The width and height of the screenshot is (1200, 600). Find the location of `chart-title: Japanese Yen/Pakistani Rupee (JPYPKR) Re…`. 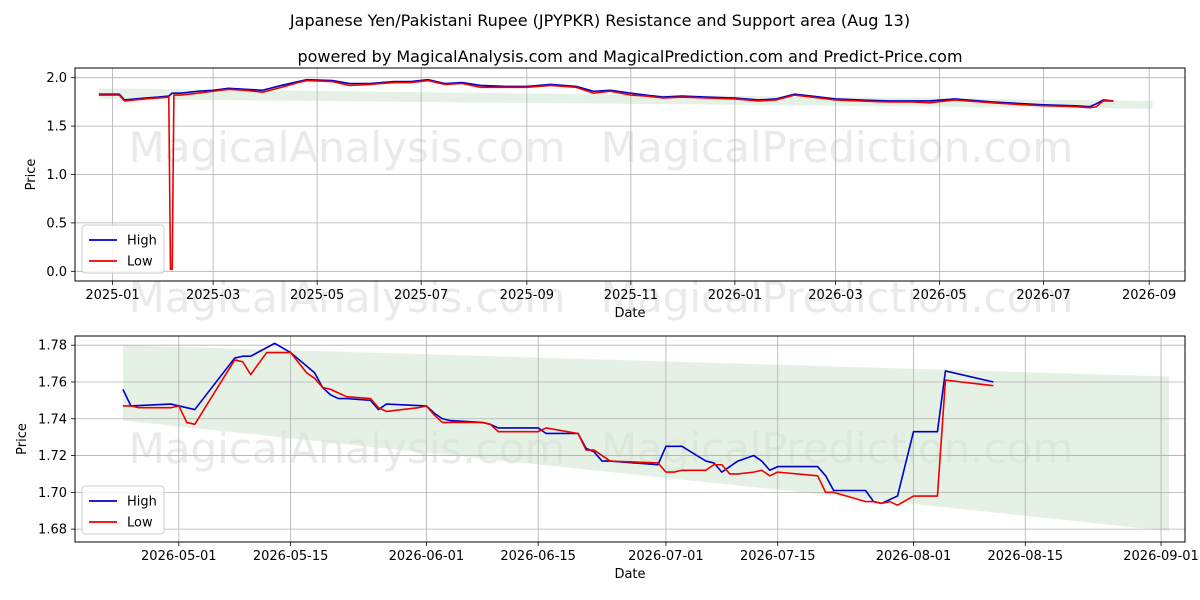

chart-title: Japanese Yen/Pakistani Rupee (JPYPKR) Re… is located at coordinates (599, 20).